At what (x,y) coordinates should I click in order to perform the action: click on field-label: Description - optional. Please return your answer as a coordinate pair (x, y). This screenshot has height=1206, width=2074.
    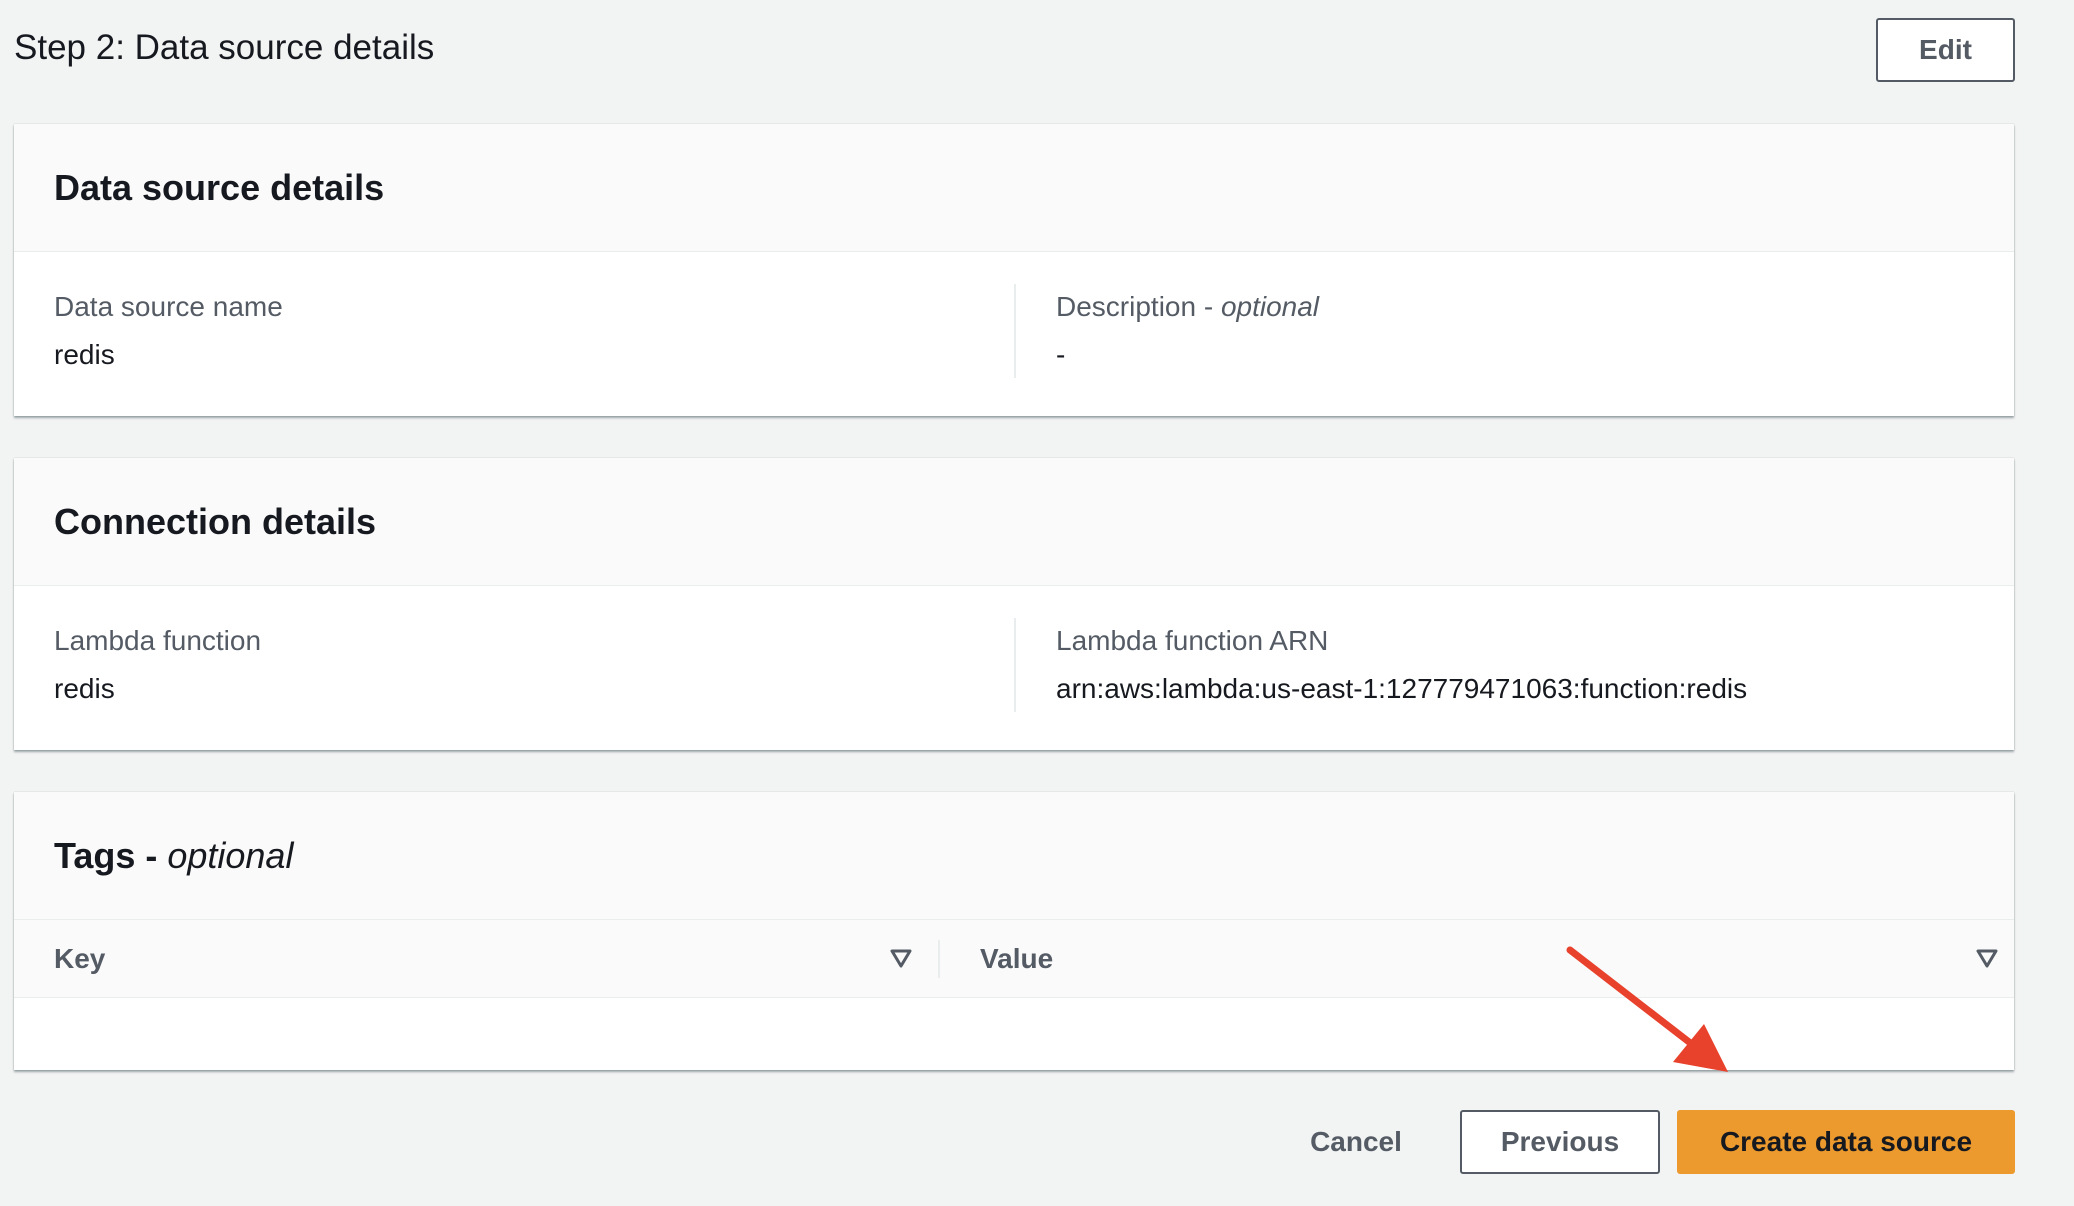
    Looking at the image, I should click on (1187, 307).